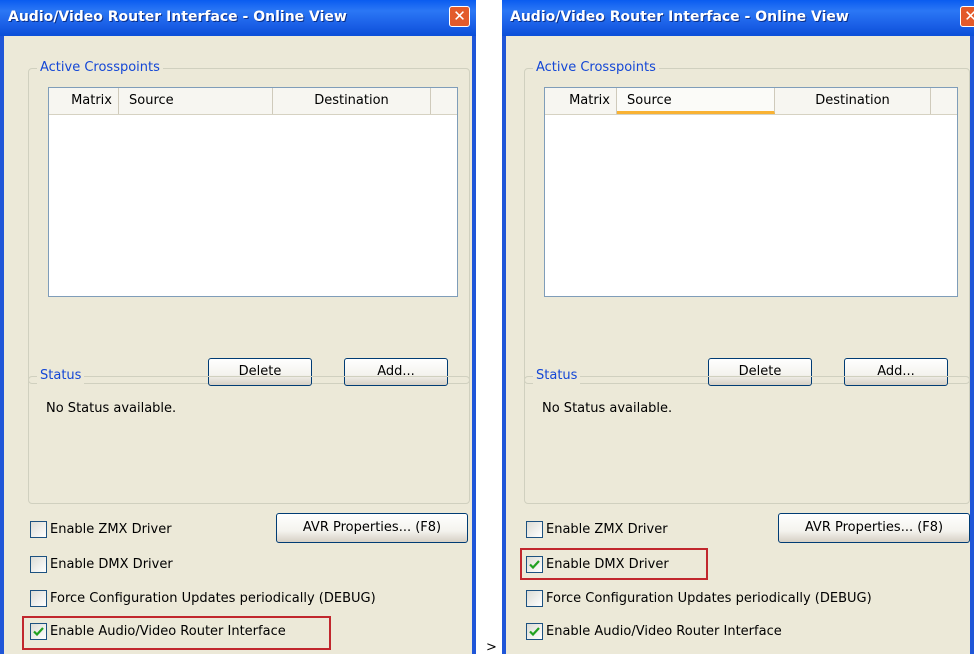 Image resolution: width=974 pixels, height=655 pixels. I want to click on checkmark-icon, so click(534, 632).